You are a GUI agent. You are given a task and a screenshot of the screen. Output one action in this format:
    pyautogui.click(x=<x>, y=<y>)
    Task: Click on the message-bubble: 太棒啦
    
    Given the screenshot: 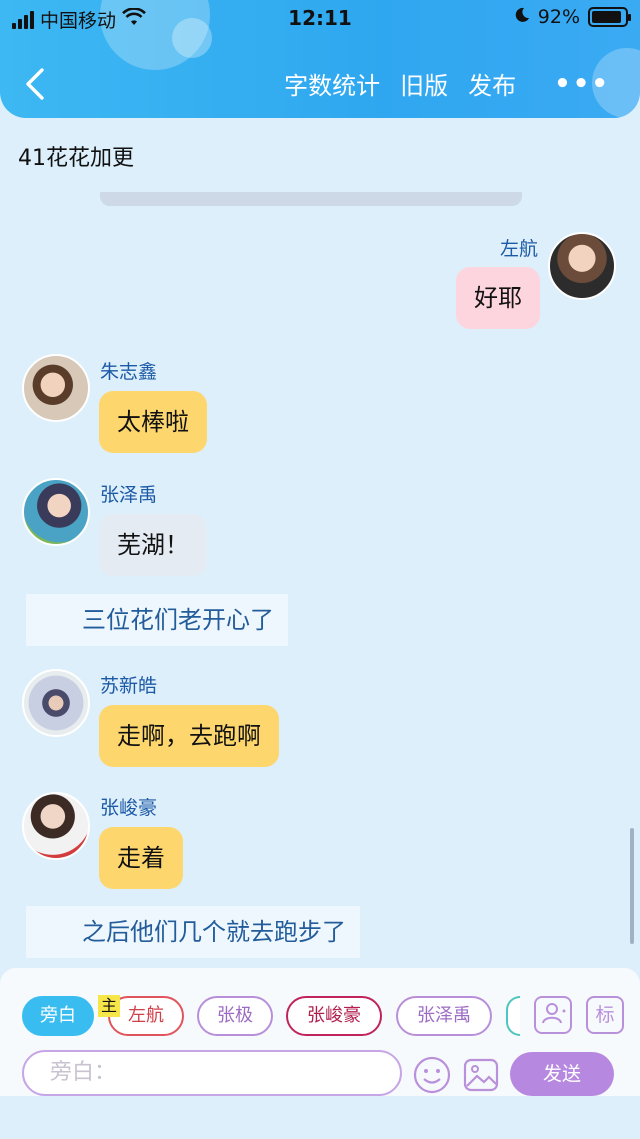 What is the action you would take?
    pyautogui.click(x=153, y=422)
    